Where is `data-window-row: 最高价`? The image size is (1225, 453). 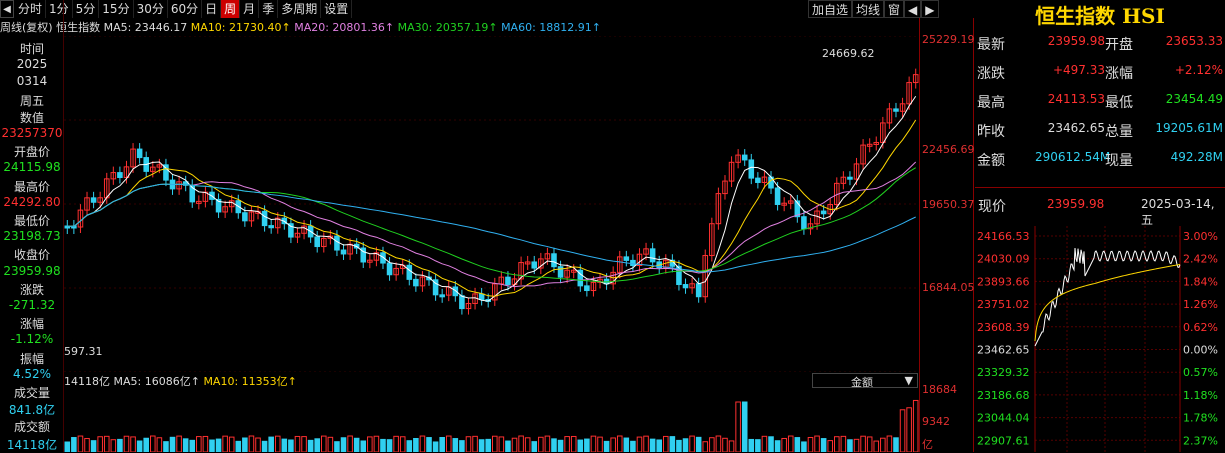
data-window-row: 最高价 is located at coordinates (31, 186).